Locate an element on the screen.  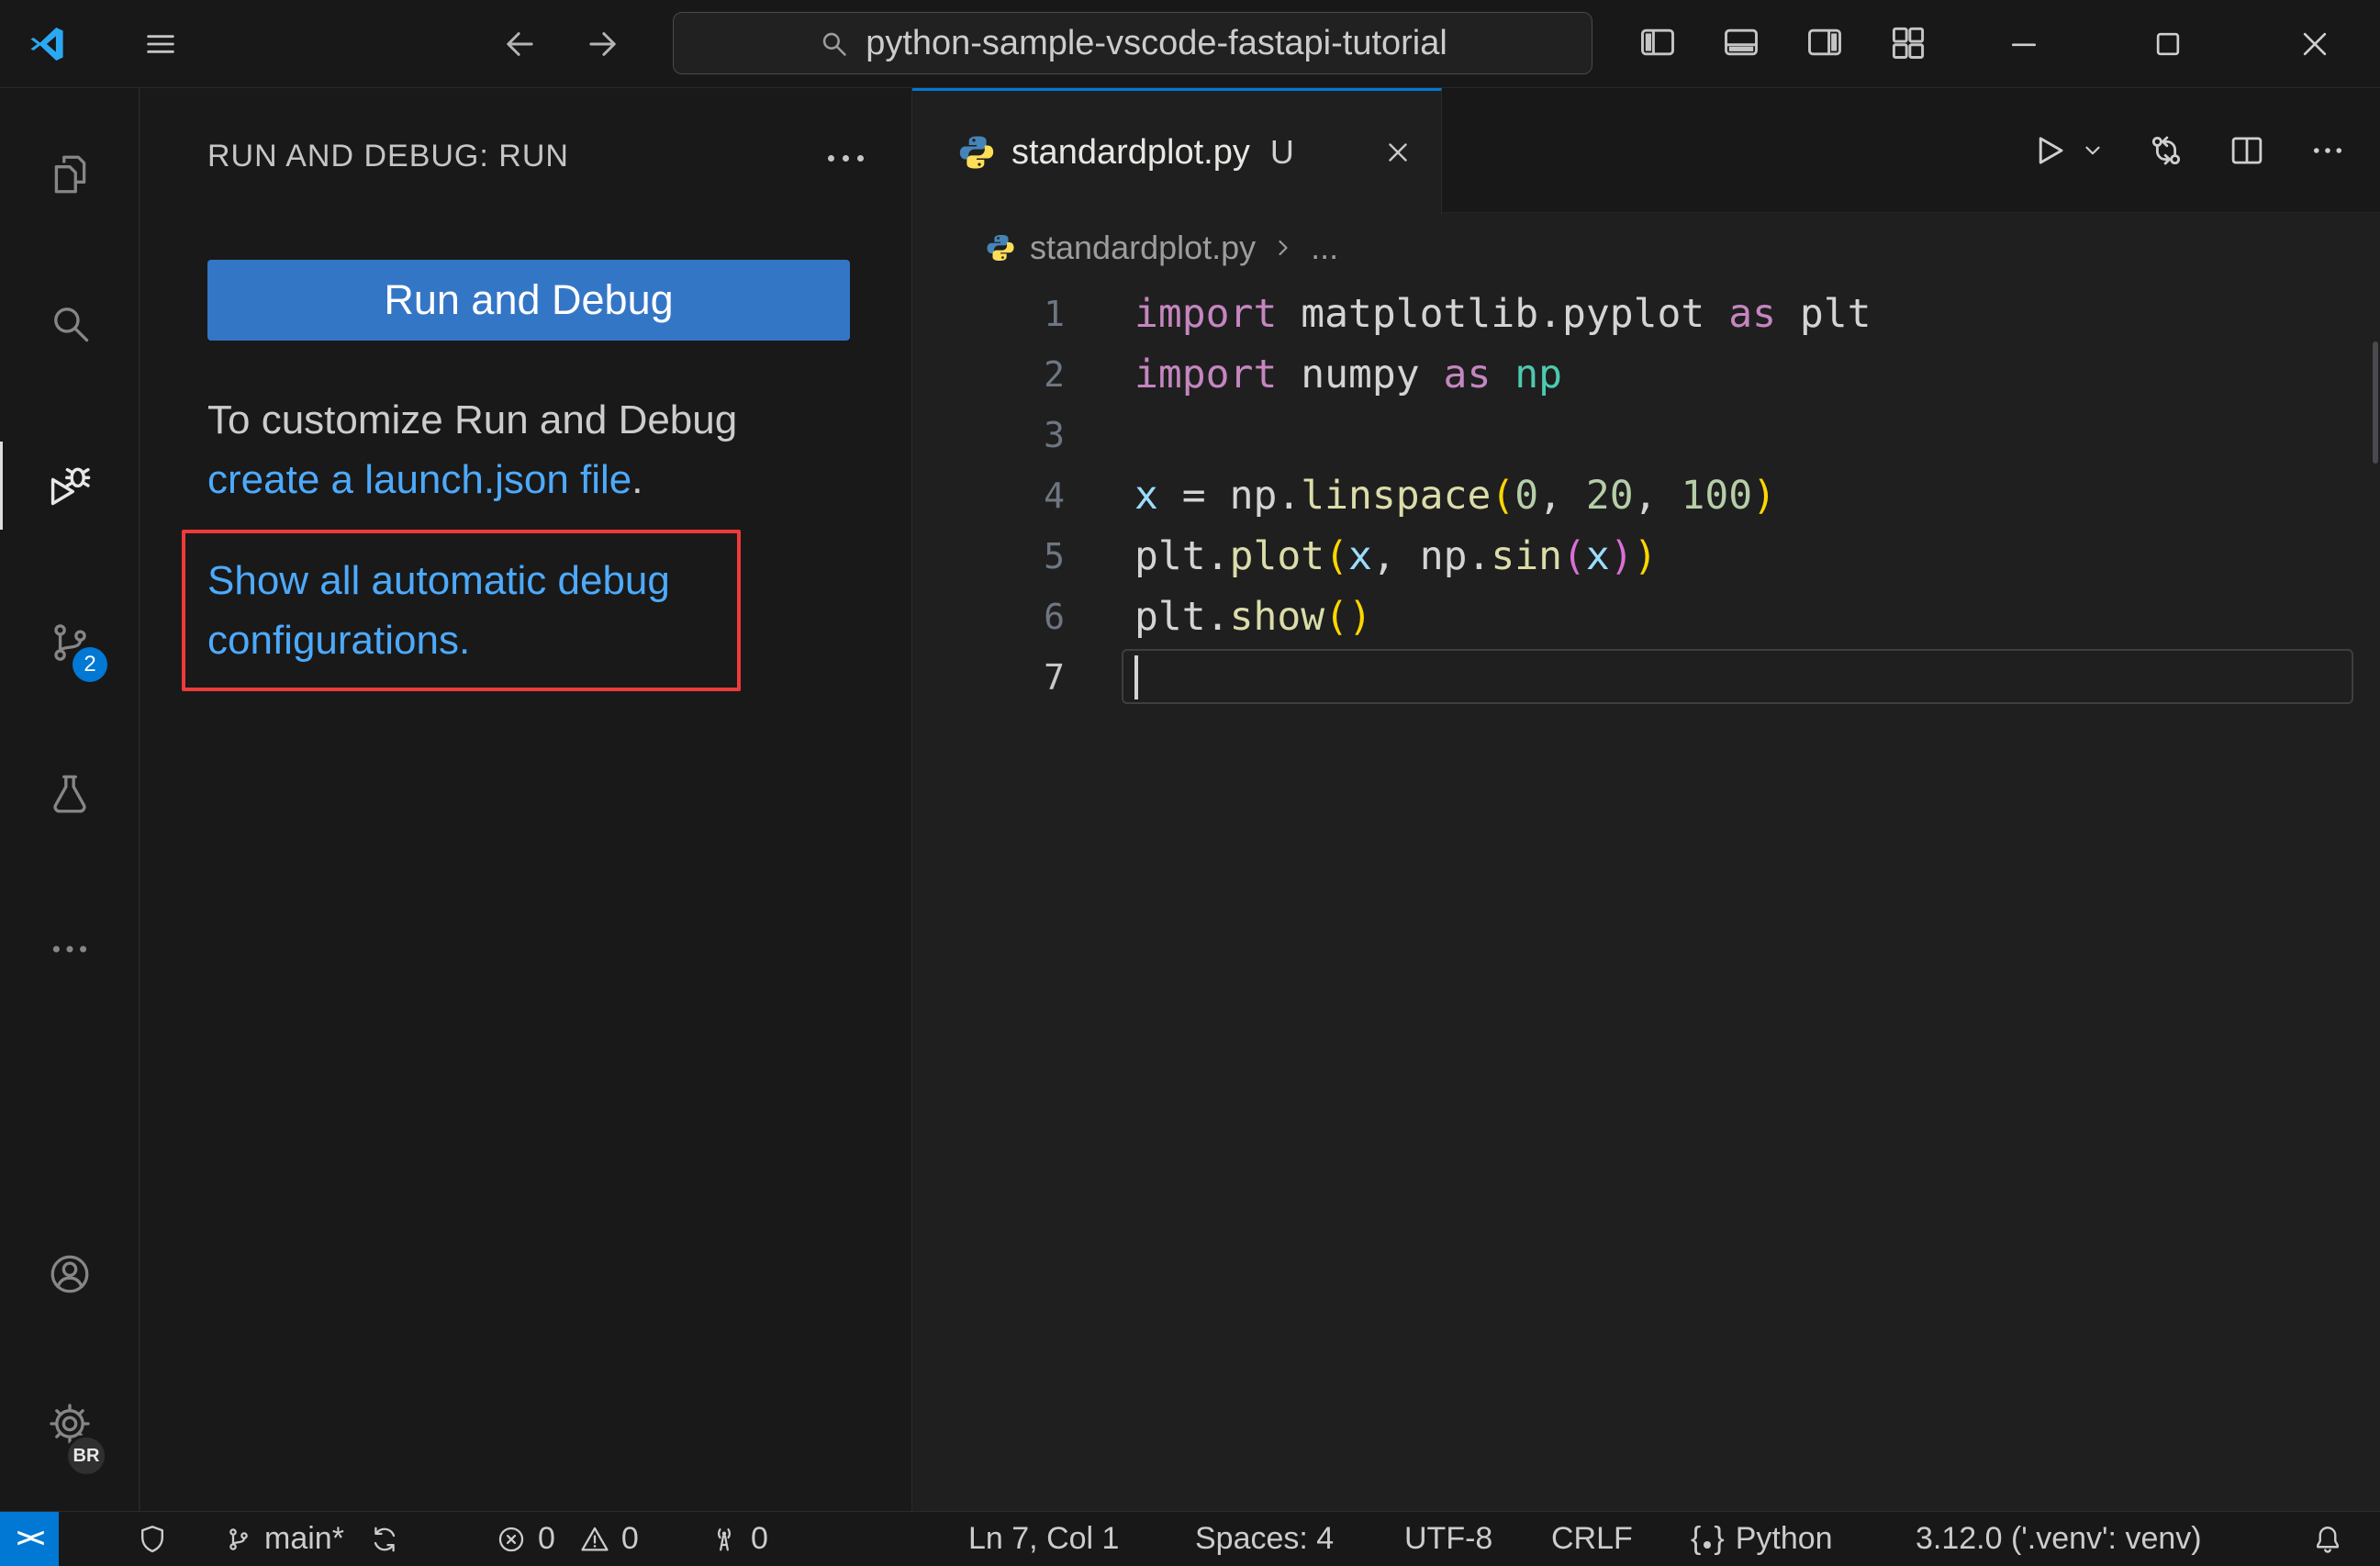
maximize-button is located at coordinates (2168, 44).